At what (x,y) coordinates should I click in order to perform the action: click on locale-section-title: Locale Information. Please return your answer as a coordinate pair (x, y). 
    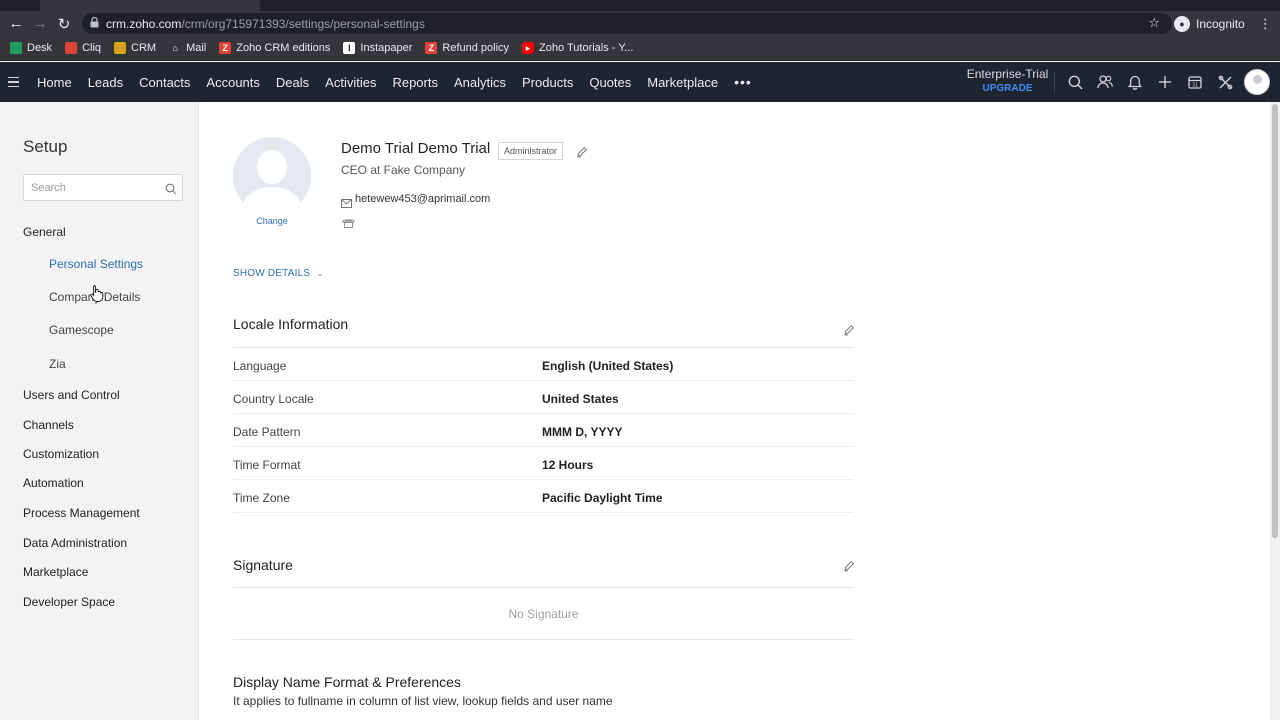
    Looking at the image, I should click on (291, 324).